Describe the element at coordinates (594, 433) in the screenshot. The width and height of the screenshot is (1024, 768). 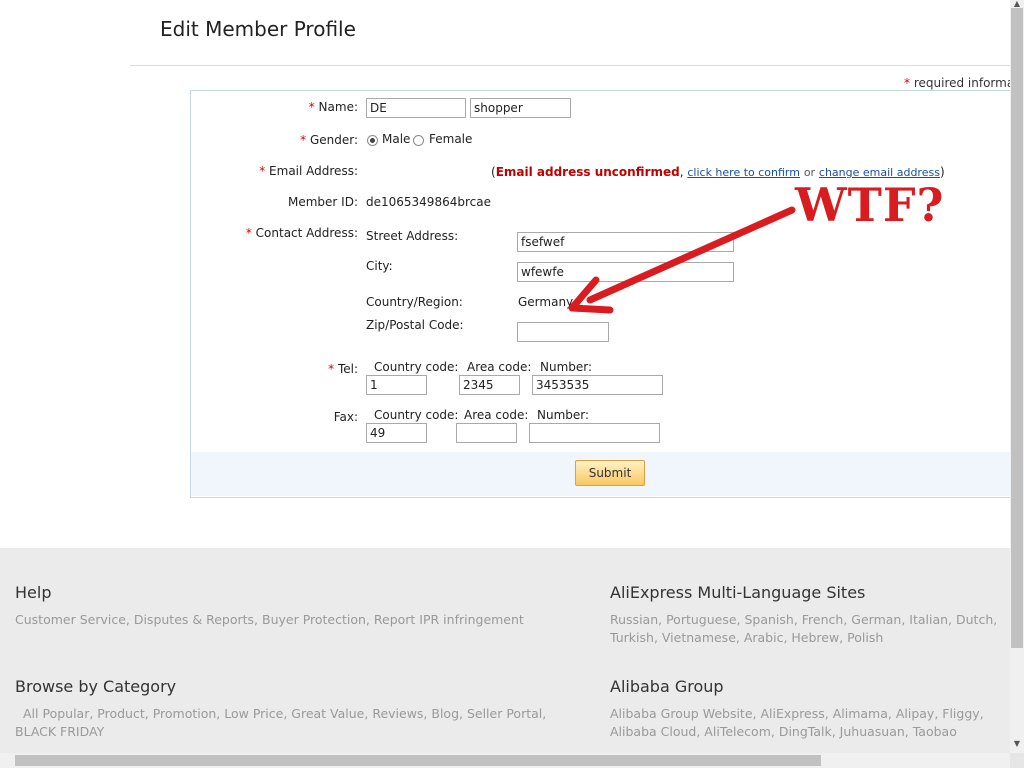
I see `fax-number-input` at that location.